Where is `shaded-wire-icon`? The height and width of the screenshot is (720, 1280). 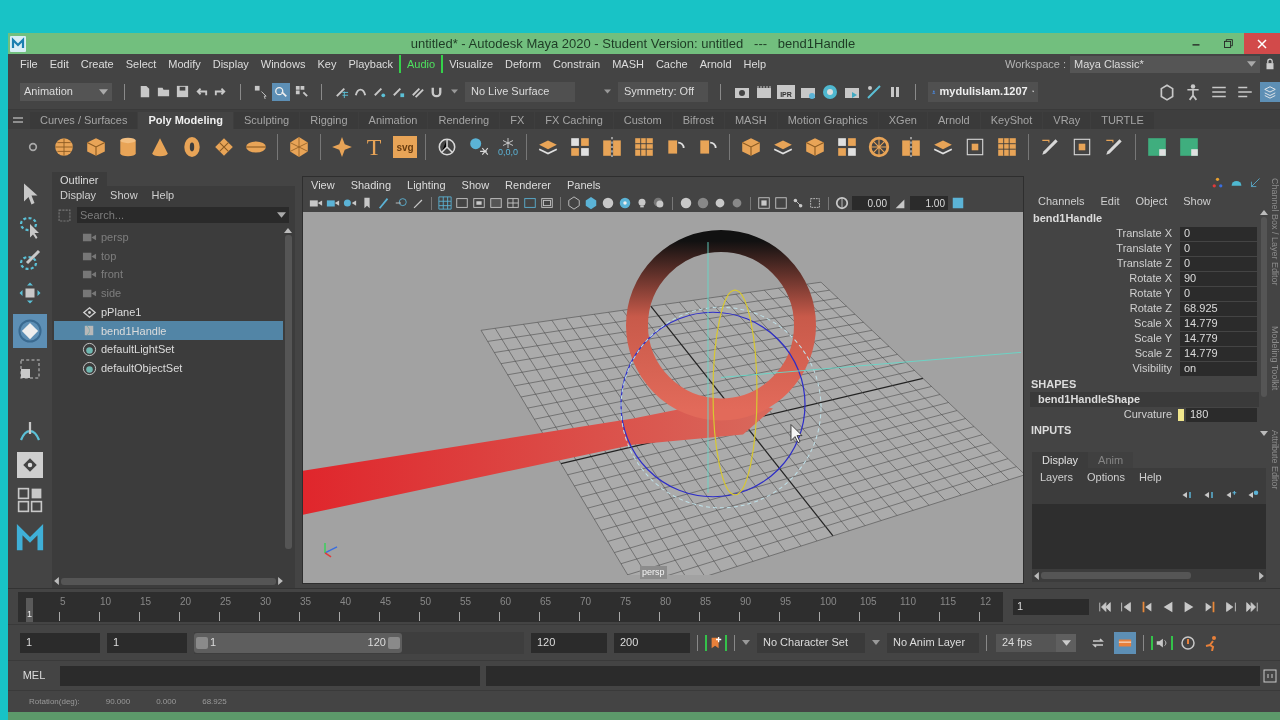
shaded-wire-icon is located at coordinates (608, 203).